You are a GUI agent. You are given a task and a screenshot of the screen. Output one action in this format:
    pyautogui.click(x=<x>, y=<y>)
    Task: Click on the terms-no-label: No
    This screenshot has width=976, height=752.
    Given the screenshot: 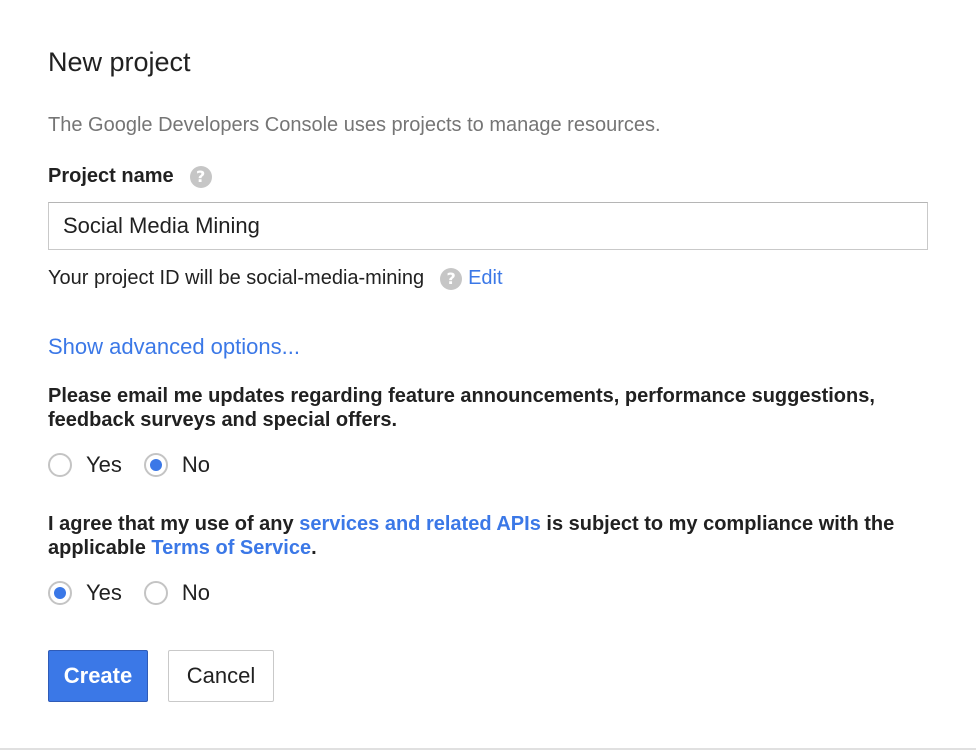 What is the action you would take?
    pyautogui.click(x=196, y=592)
    